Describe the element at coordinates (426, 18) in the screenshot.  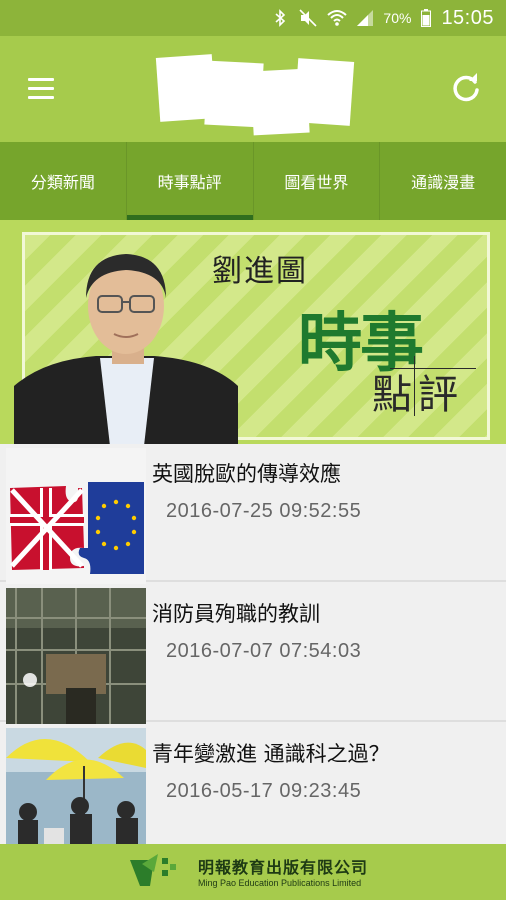
I see `battery-icon` at that location.